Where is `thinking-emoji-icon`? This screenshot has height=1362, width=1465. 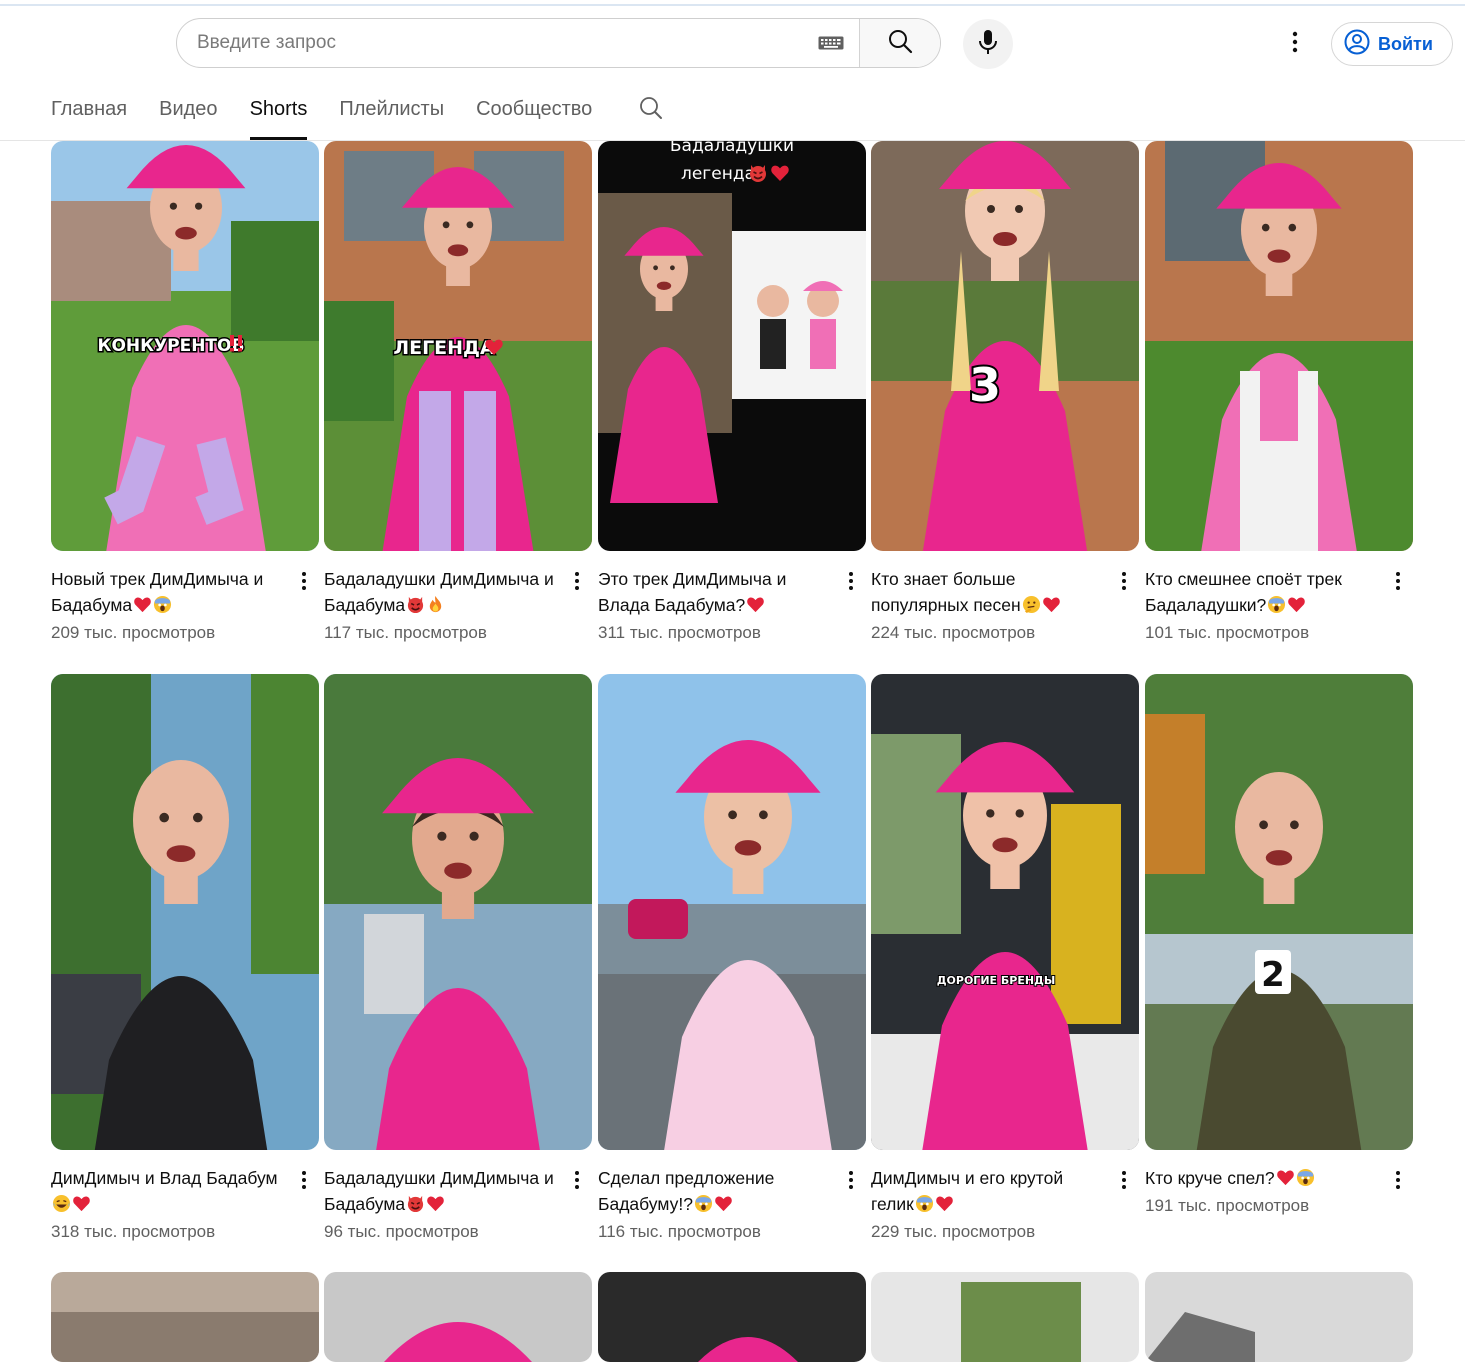
thinking-emoji-icon is located at coordinates (1031, 605).